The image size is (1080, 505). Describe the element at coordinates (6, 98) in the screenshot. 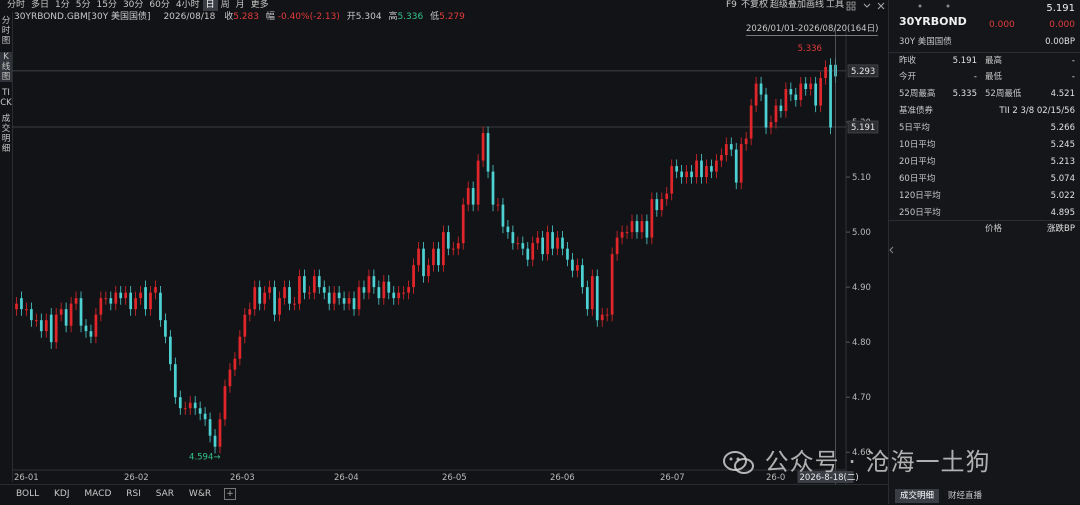

I see `tab-tick: TICK` at that location.